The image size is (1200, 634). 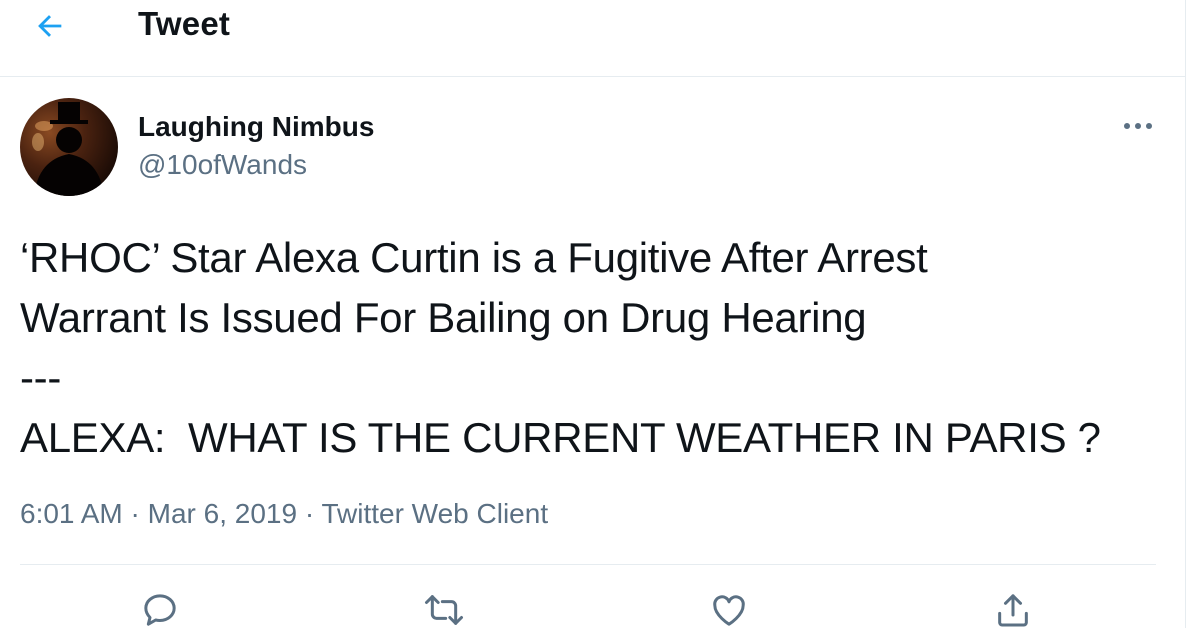 I want to click on share-icon, so click(x=1013, y=610).